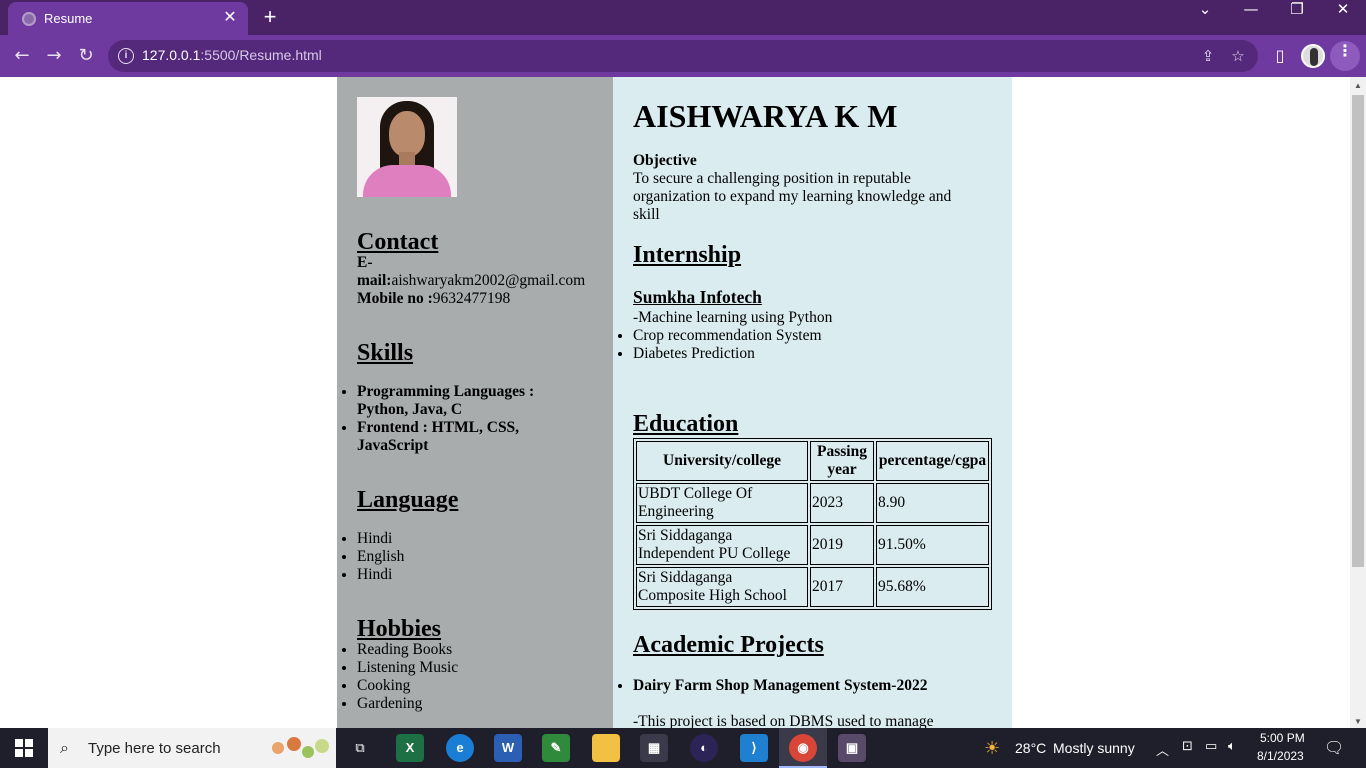 The width and height of the screenshot is (1366, 768). Describe the element at coordinates (365, 262) in the screenshot. I see `email-label-line1: E-` at that location.